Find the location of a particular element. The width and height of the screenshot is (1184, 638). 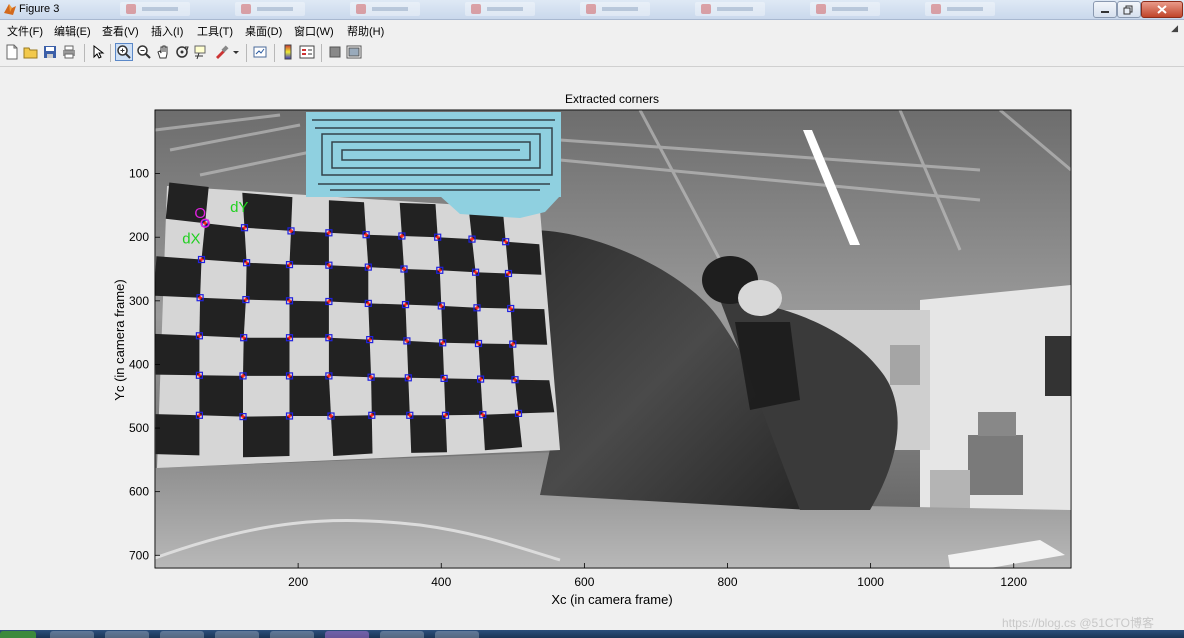

chart-title: Extracted corners is located at coordinates (612, 99).